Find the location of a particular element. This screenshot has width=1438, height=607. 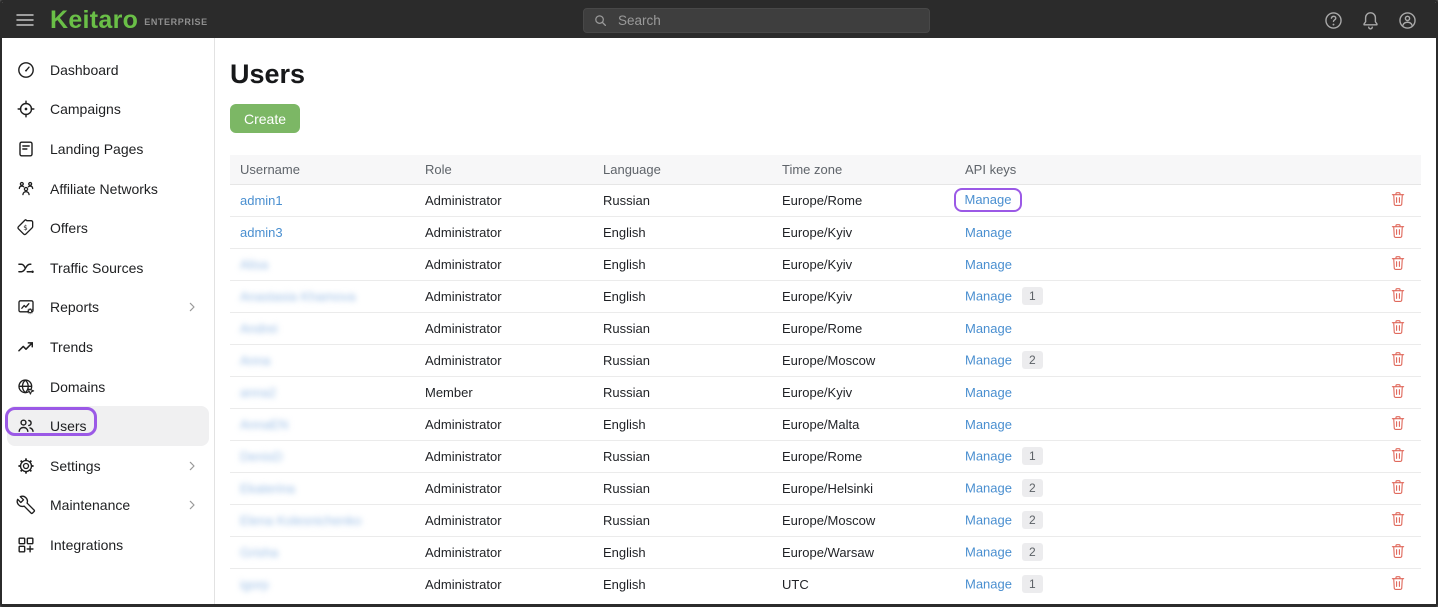

username-link: igorp is located at coordinates (254, 584).